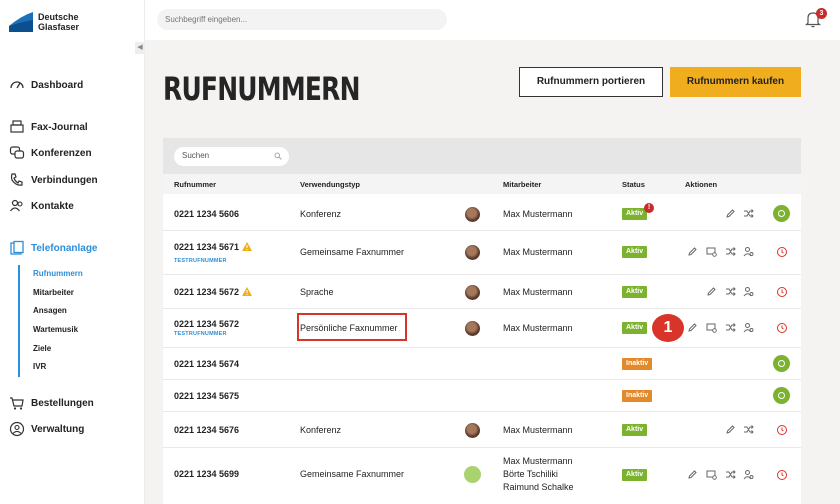  Describe the element at coordinates (53, 292) in the screenshot. I see `sidebar-subitem-mitarbeiter: Mitarbeiter` at that location.